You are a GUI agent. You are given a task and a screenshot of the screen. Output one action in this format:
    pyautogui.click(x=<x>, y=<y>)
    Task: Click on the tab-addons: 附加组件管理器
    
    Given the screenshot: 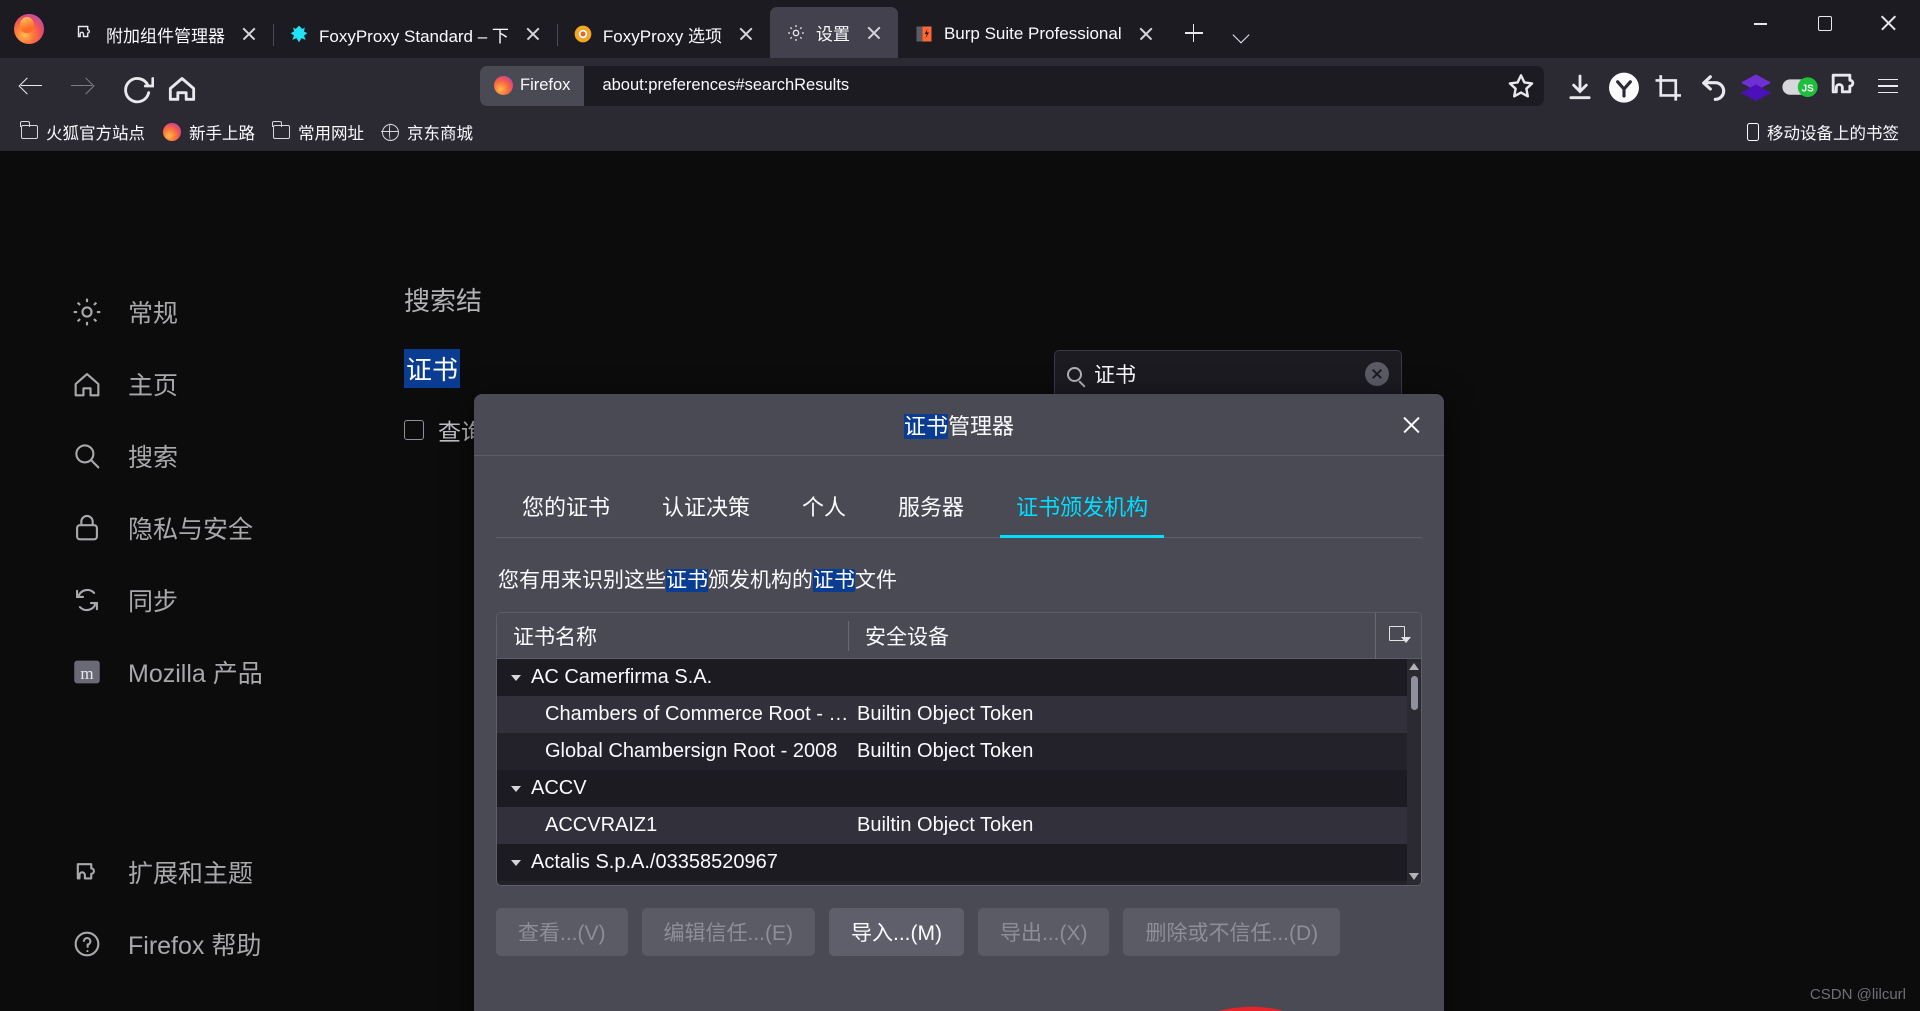 What is the action you would take?
    pyautogui.click(x=167, y=34)
    